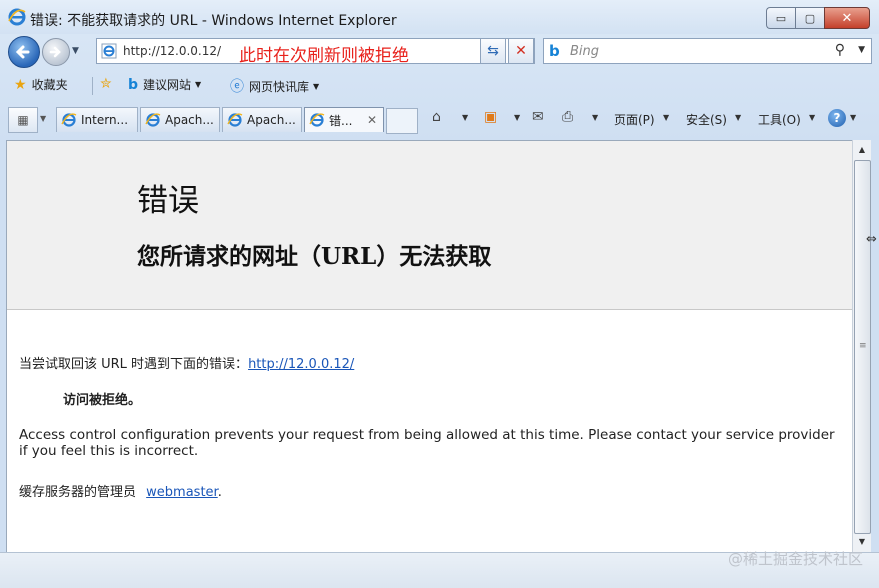 This screenshot has height=588, width=879. What do you see at coordinates (314, 256) in the screenshot?
I see `error-subtitle: 您所请求的网址（URL）无法获取` at bounding box center [314, 256].